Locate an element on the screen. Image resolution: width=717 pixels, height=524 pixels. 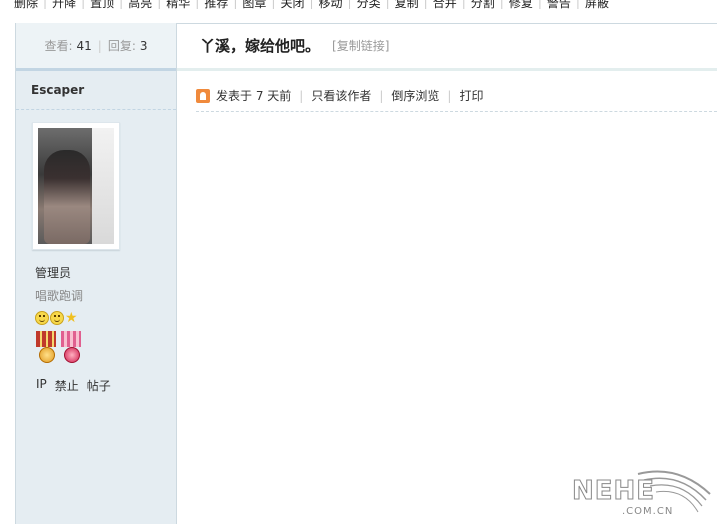
mod-digest-button: 精华 is located at coordinates (178, 5).